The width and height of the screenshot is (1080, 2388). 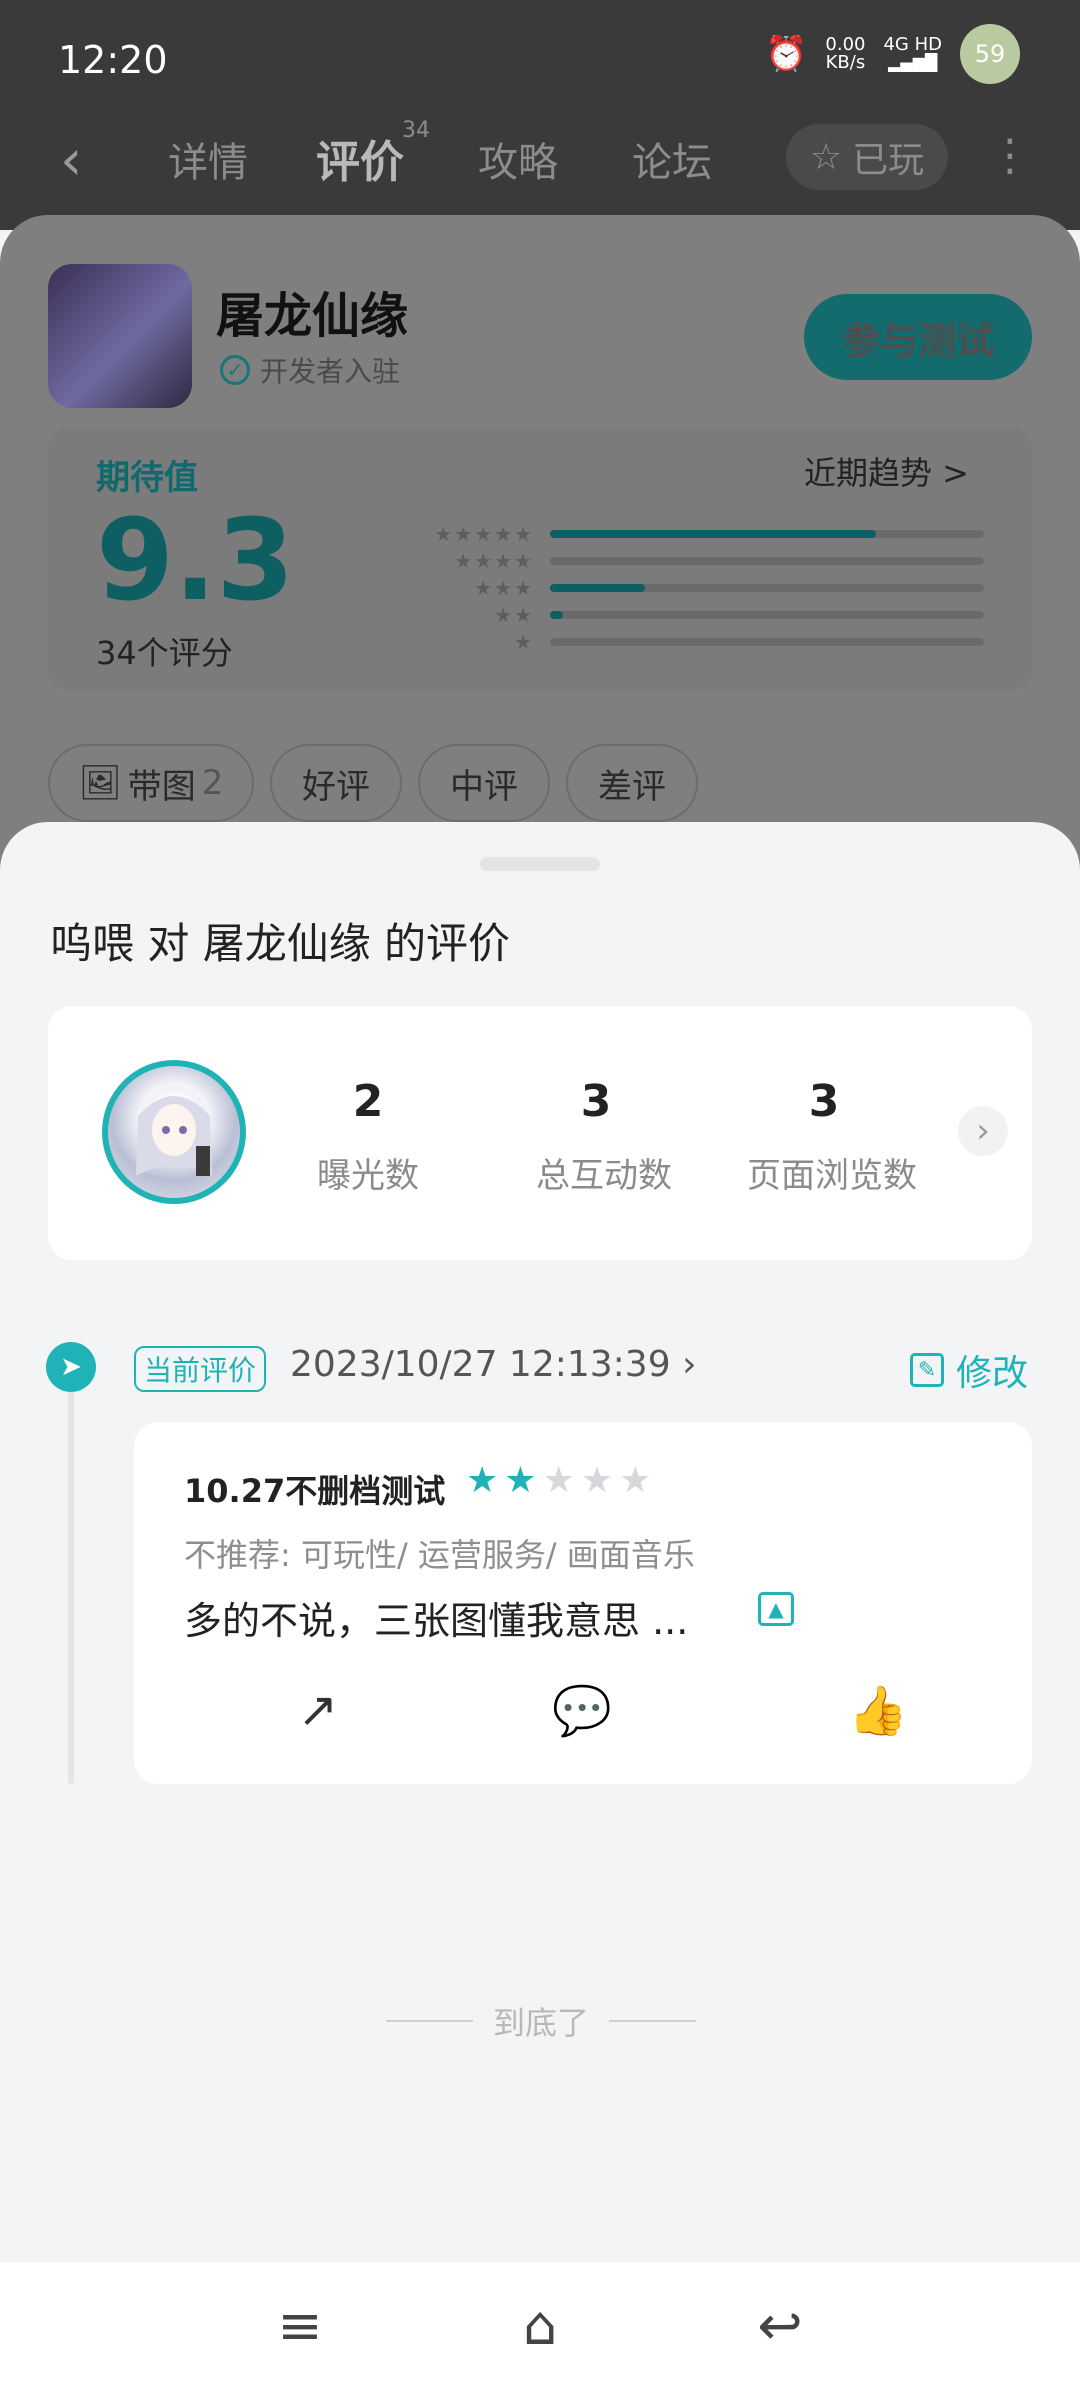 What do you see at coordinates (235, 370) in the screenshot?
I see `check-icon: ✓` at bounding box center [235, 370].